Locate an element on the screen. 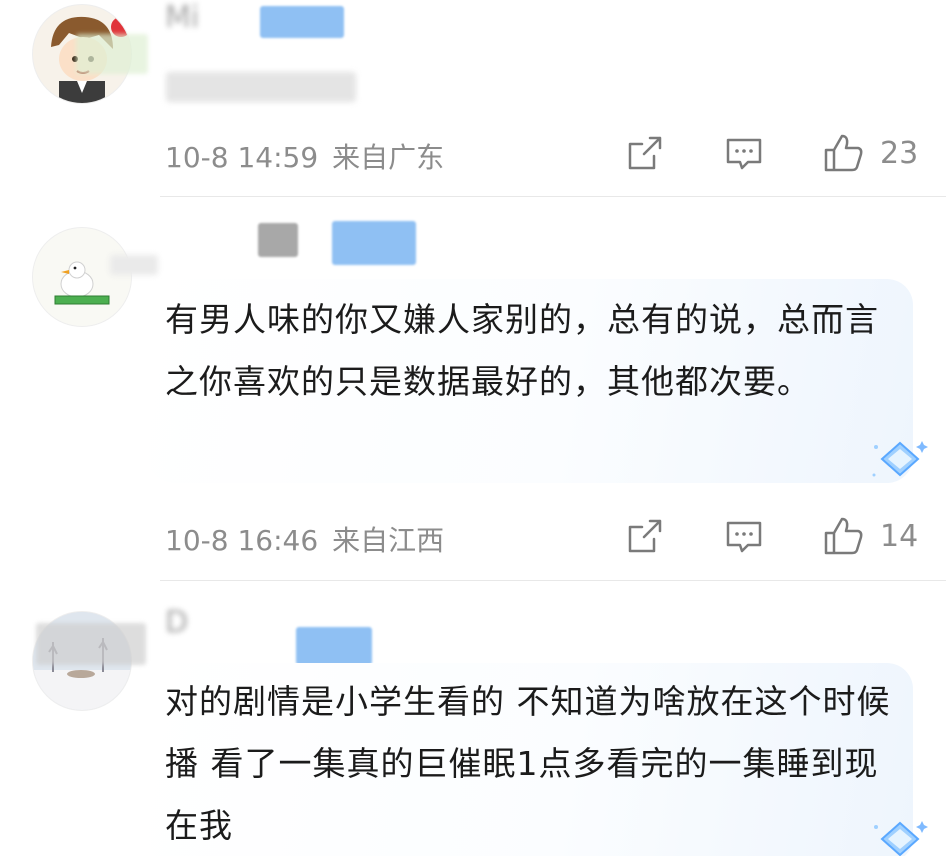 This screenshot has width=946, height=856. comment-meta: 10-8 16:46 来自江西 is located at coordinates (311, 539).